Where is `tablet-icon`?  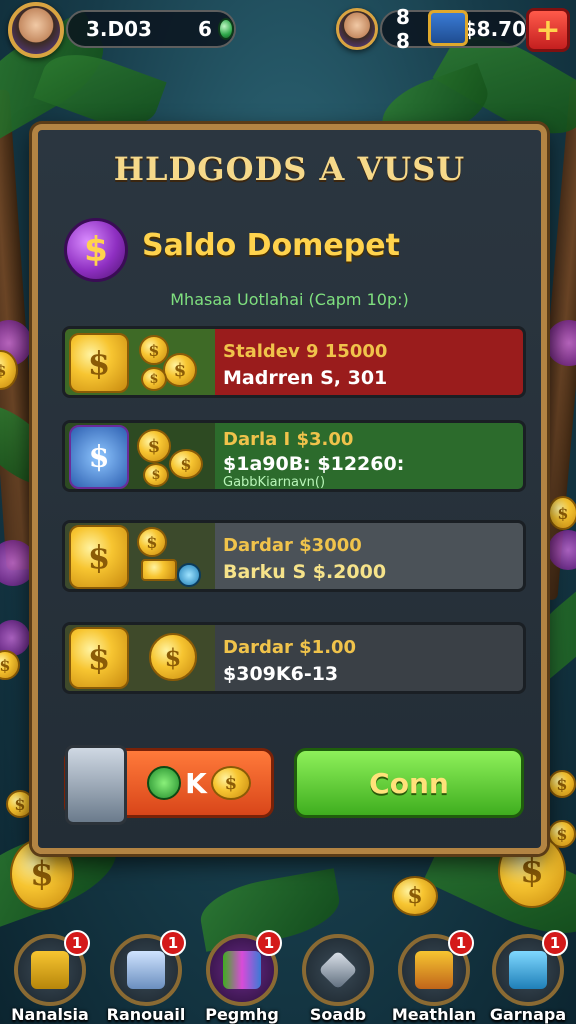
tablet-icon is located at coordinates (528, 970).